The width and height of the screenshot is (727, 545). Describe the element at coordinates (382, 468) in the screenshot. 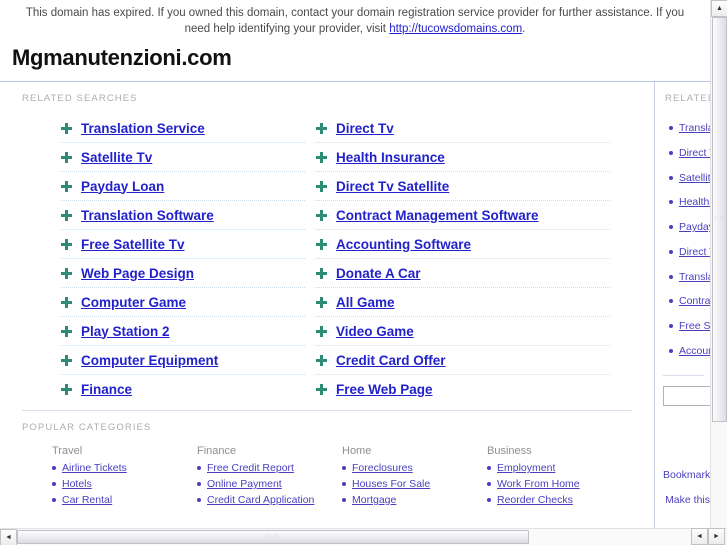

I see `category-link: Foreclosures` at that location.